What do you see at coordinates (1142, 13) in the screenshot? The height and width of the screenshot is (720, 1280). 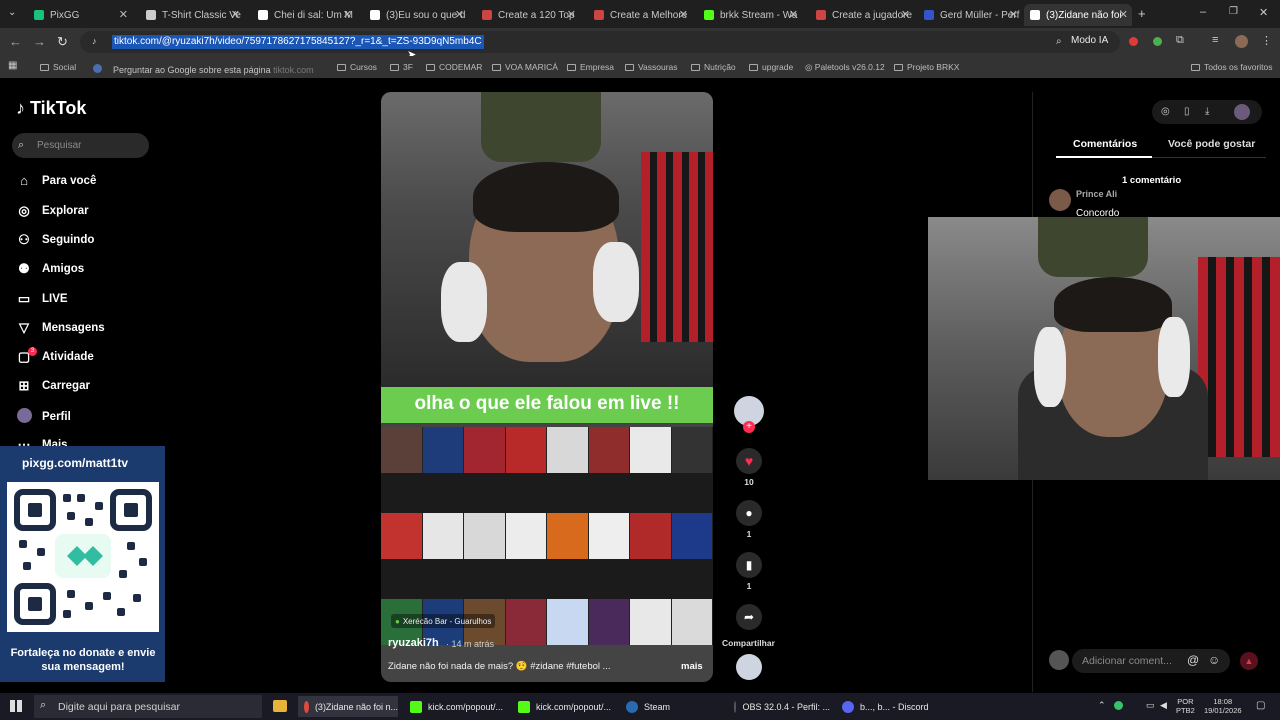 I see `new-tab-icon: +` at bounding box center [1142, 13].